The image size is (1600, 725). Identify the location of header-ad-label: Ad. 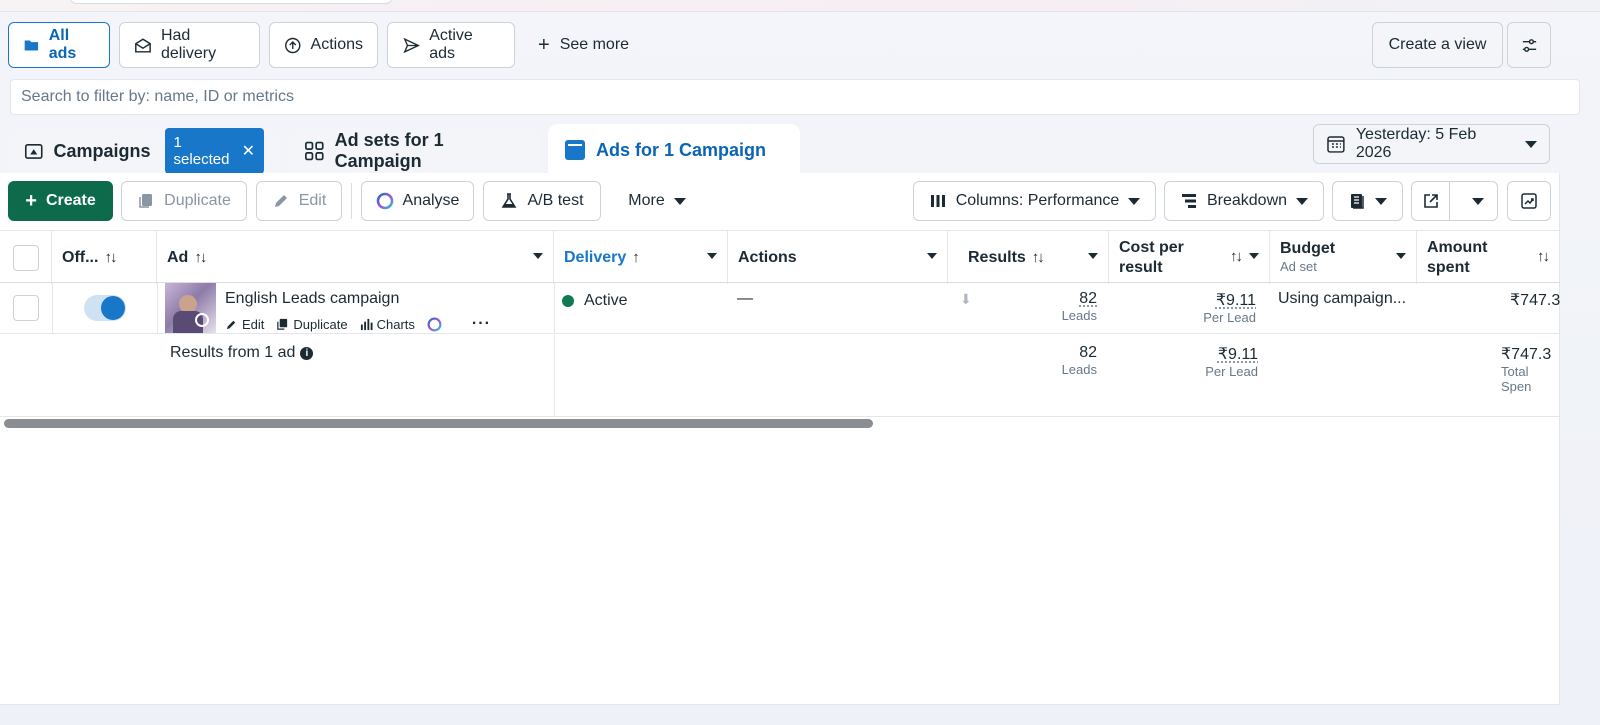
(178, 257).